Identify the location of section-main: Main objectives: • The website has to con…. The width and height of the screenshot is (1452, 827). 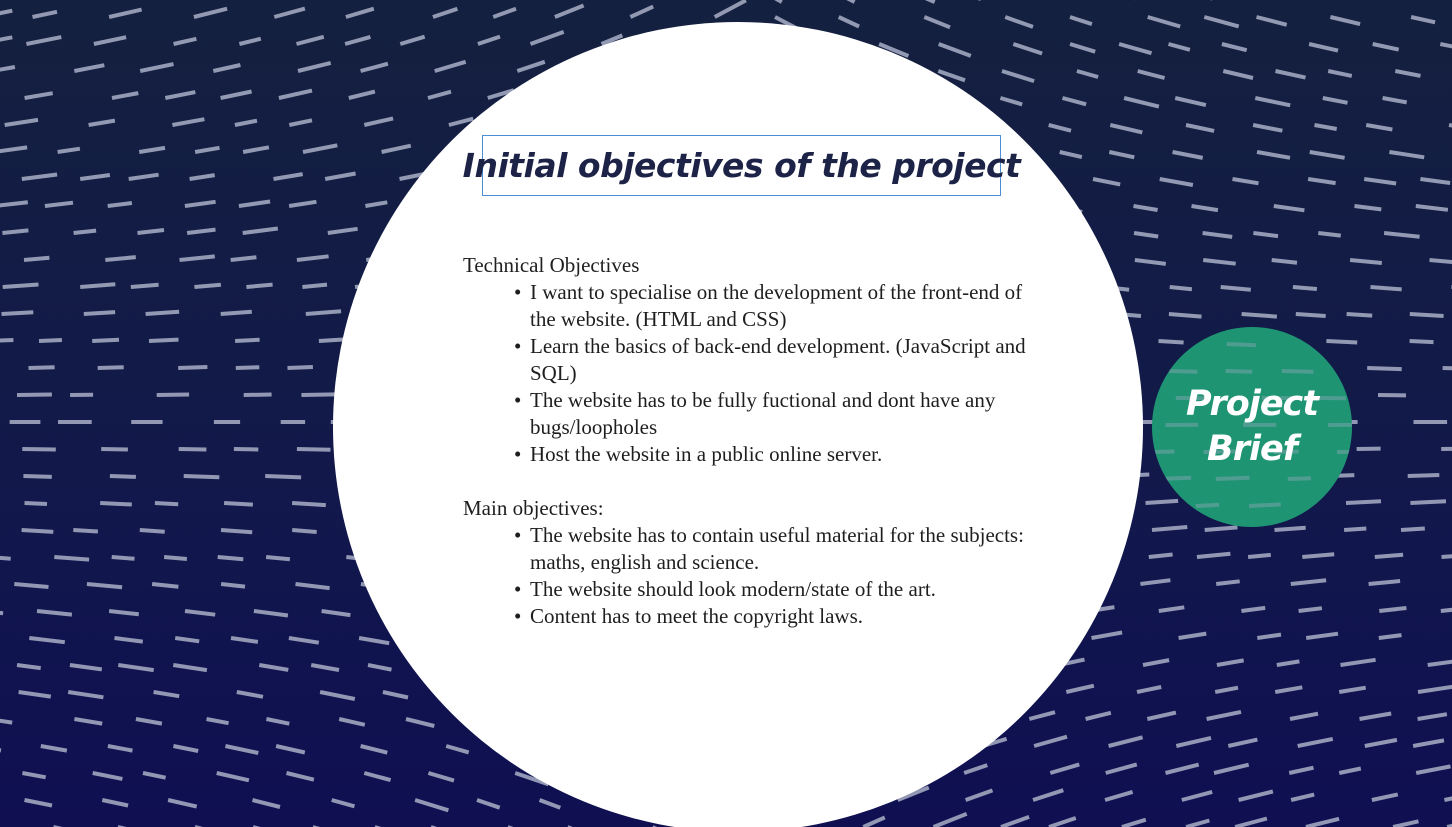
(763, 562).